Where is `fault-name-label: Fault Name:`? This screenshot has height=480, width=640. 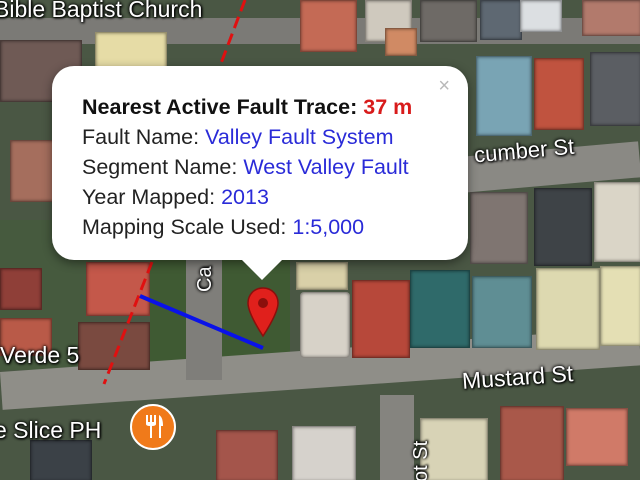
fault-name-label: Fault Name: is located at coordinates (141, 137).